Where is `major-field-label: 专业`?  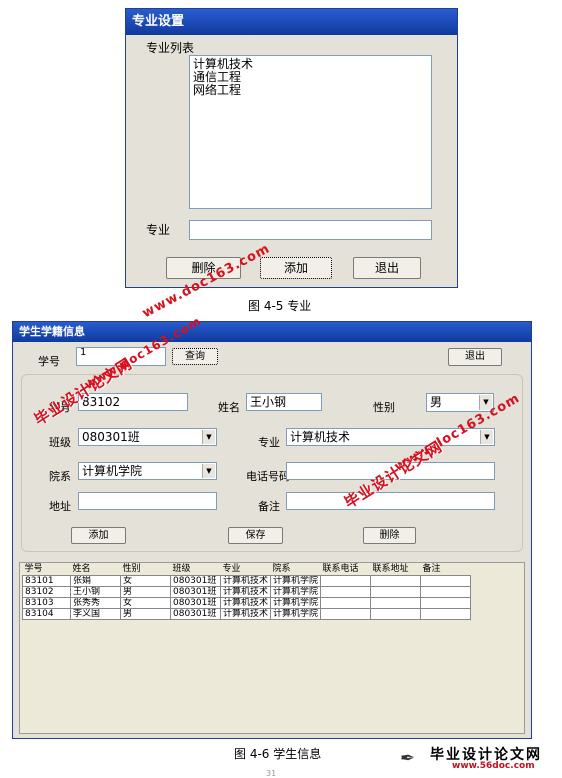
major-field-label: 专业 is located at coordinates (158, 230).